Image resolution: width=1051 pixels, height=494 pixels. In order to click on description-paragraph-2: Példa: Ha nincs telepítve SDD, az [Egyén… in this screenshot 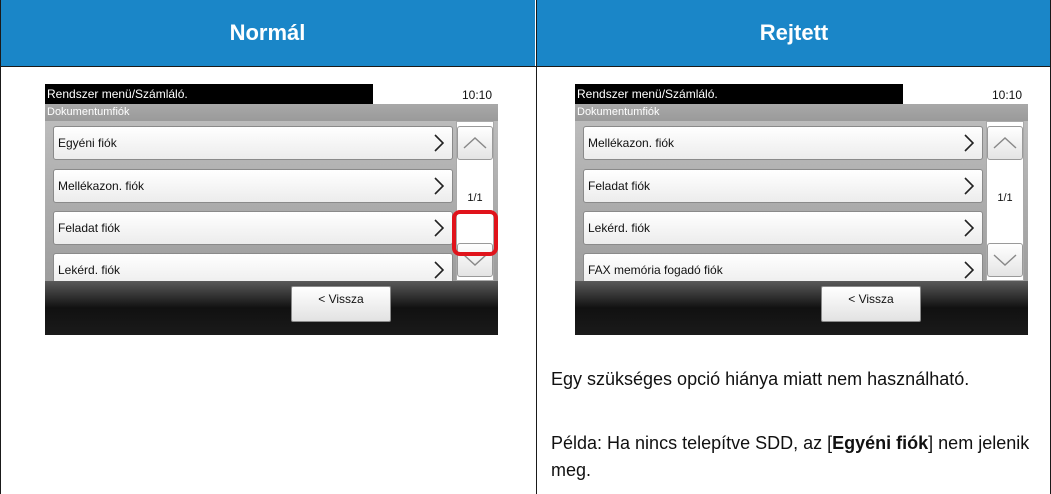, I will do `click(791, 457)`.